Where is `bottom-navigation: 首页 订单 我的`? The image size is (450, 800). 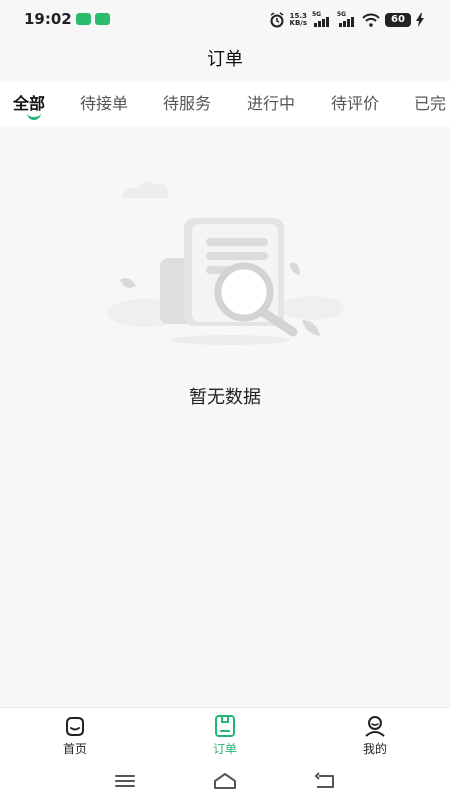 bottom-navigation: 首页 订单 我的 is located at coordinates (225, 736).